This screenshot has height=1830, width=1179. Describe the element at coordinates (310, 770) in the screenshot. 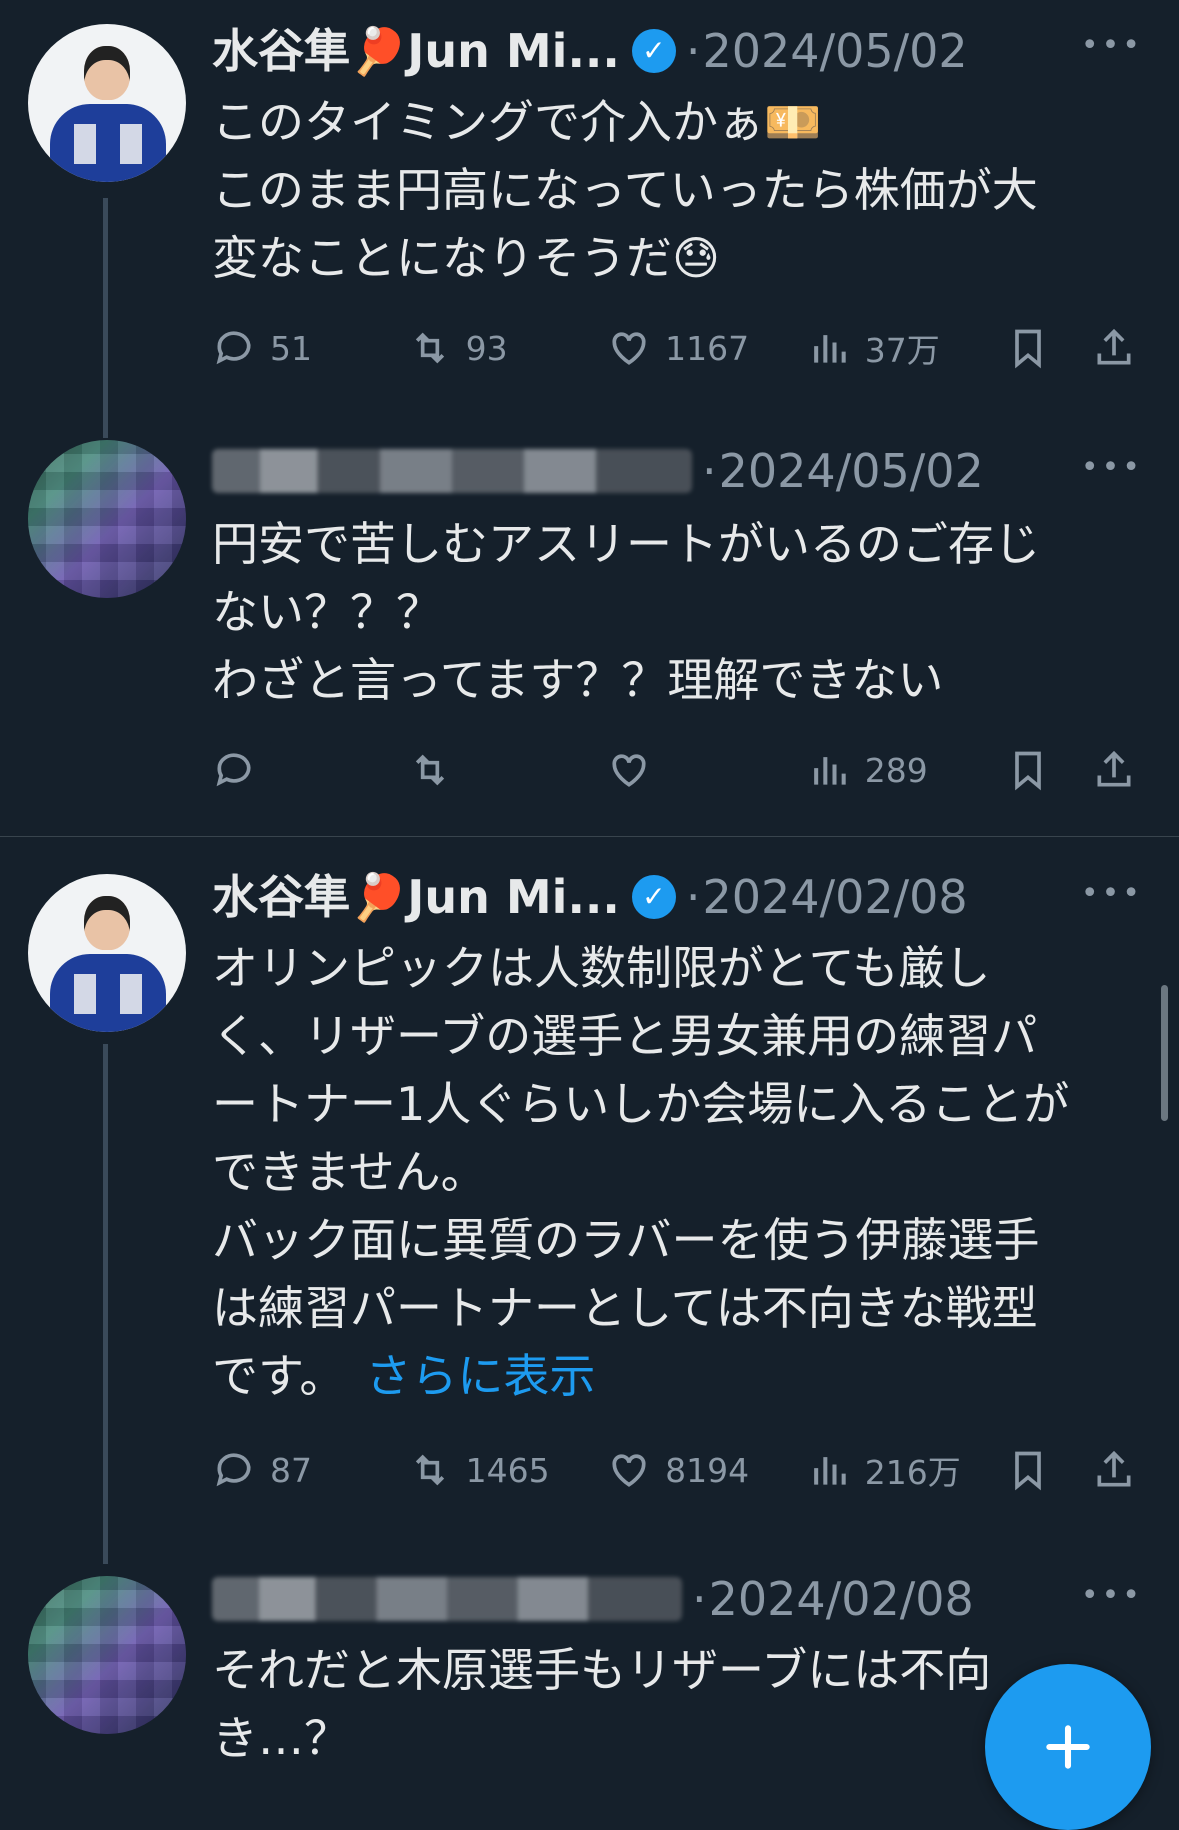

I see `reply-button` at that location.